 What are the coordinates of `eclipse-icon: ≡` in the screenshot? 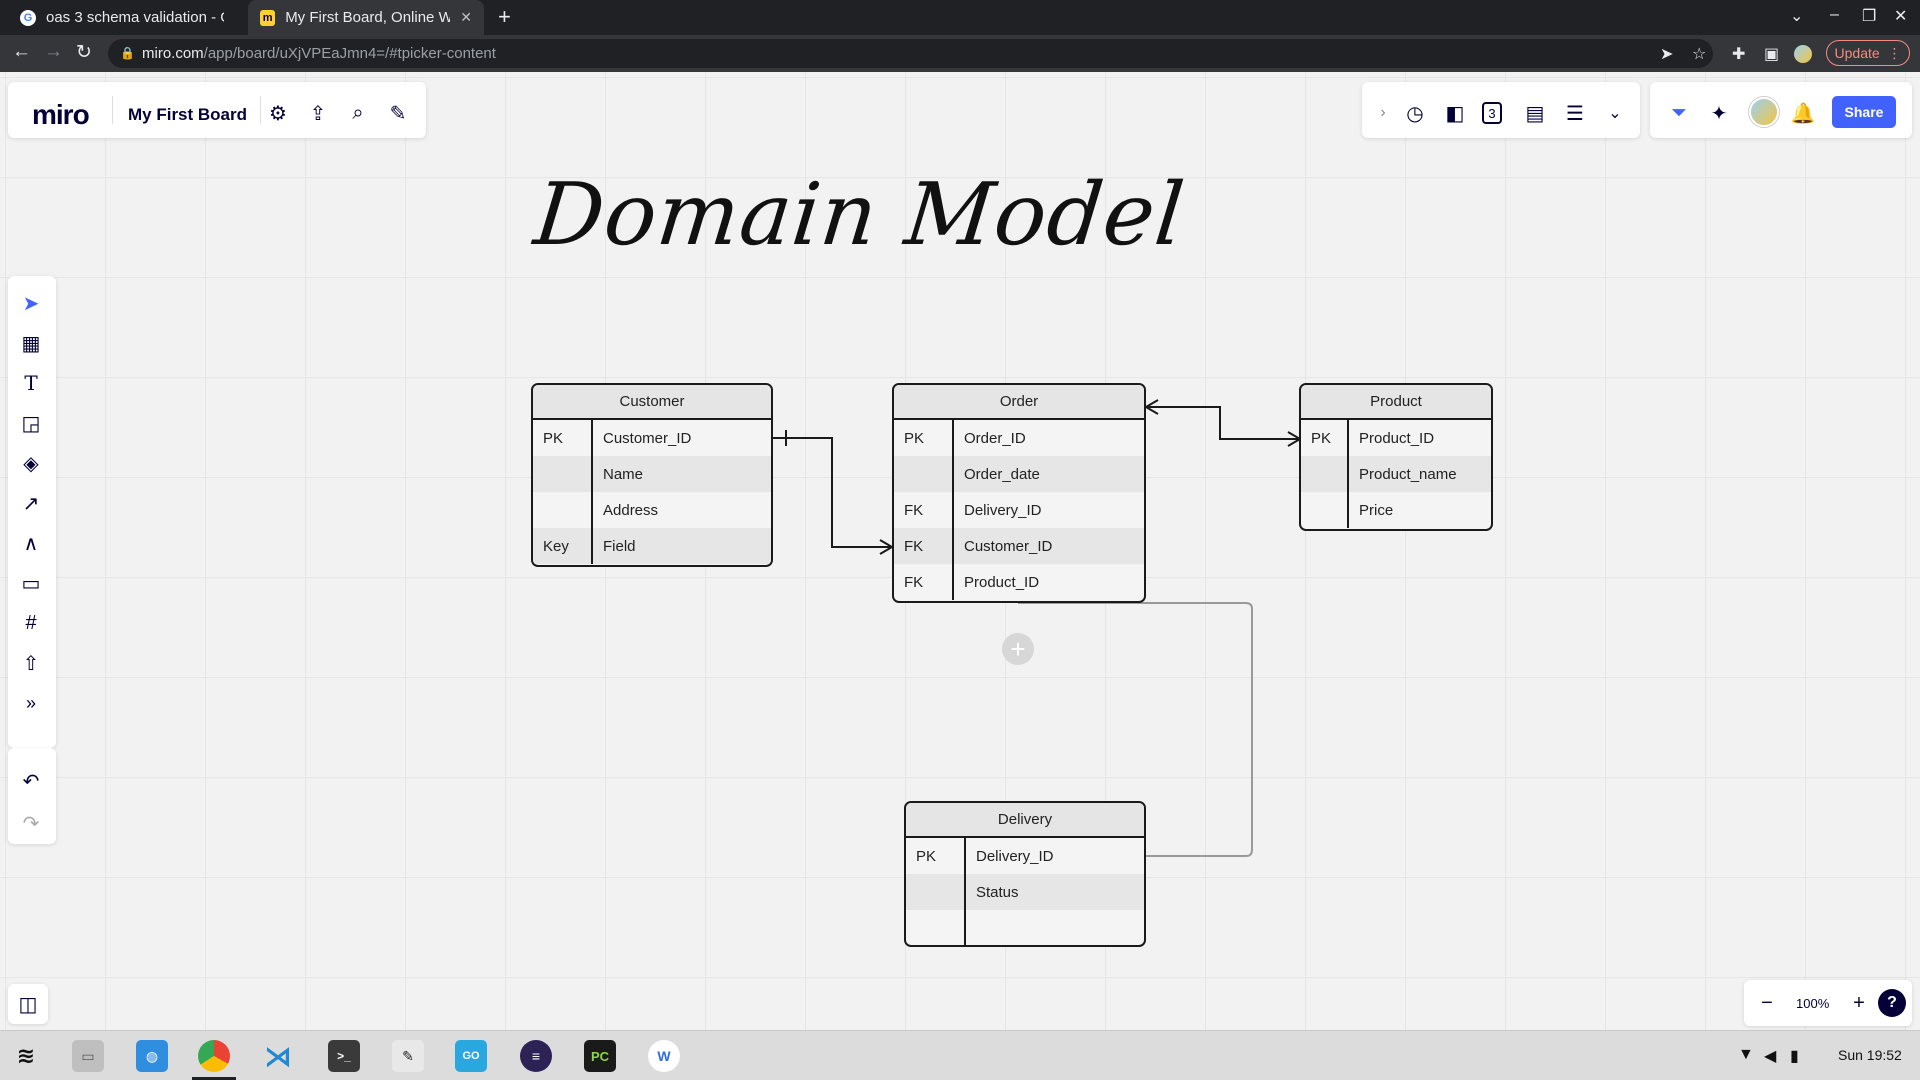 It's located at (536, 1056).